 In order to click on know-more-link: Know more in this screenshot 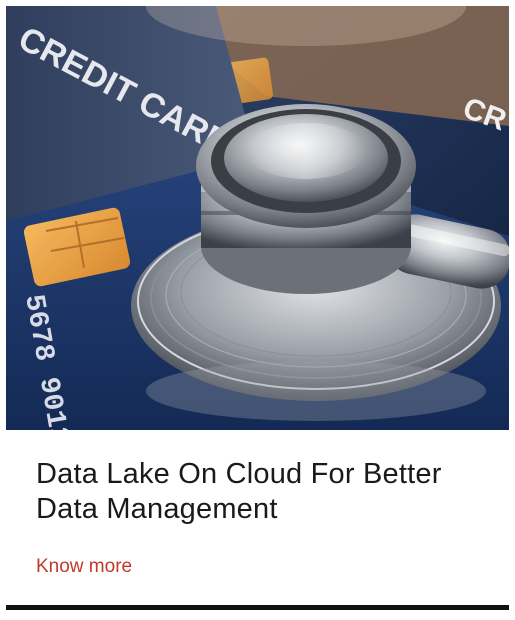, I will do `click(84, 567)`.